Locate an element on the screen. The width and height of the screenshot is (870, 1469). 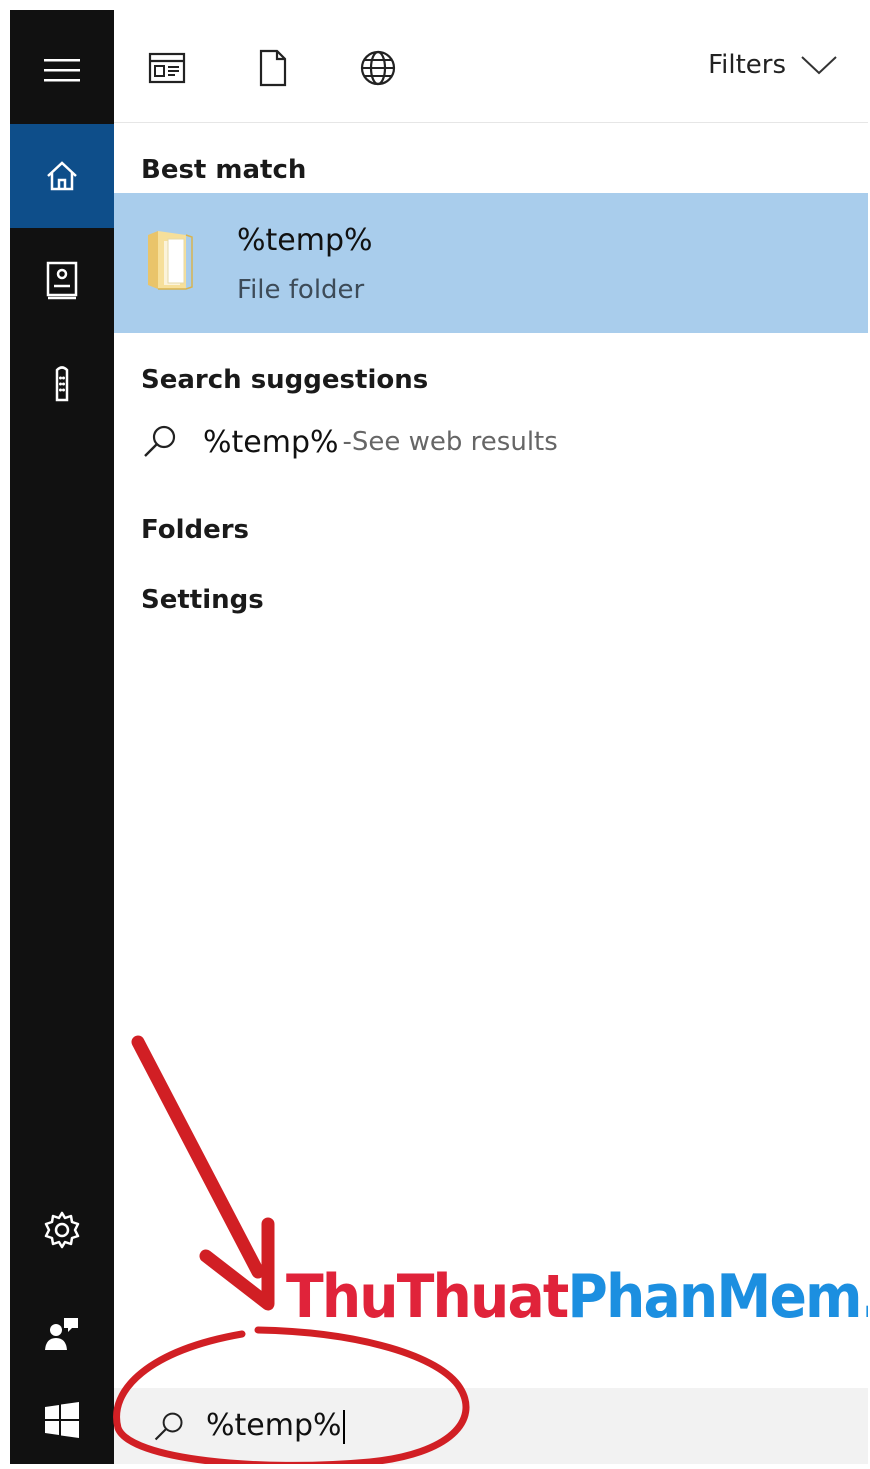
watermark-part1: ThuThuat is located at coordinates (427, 1297).